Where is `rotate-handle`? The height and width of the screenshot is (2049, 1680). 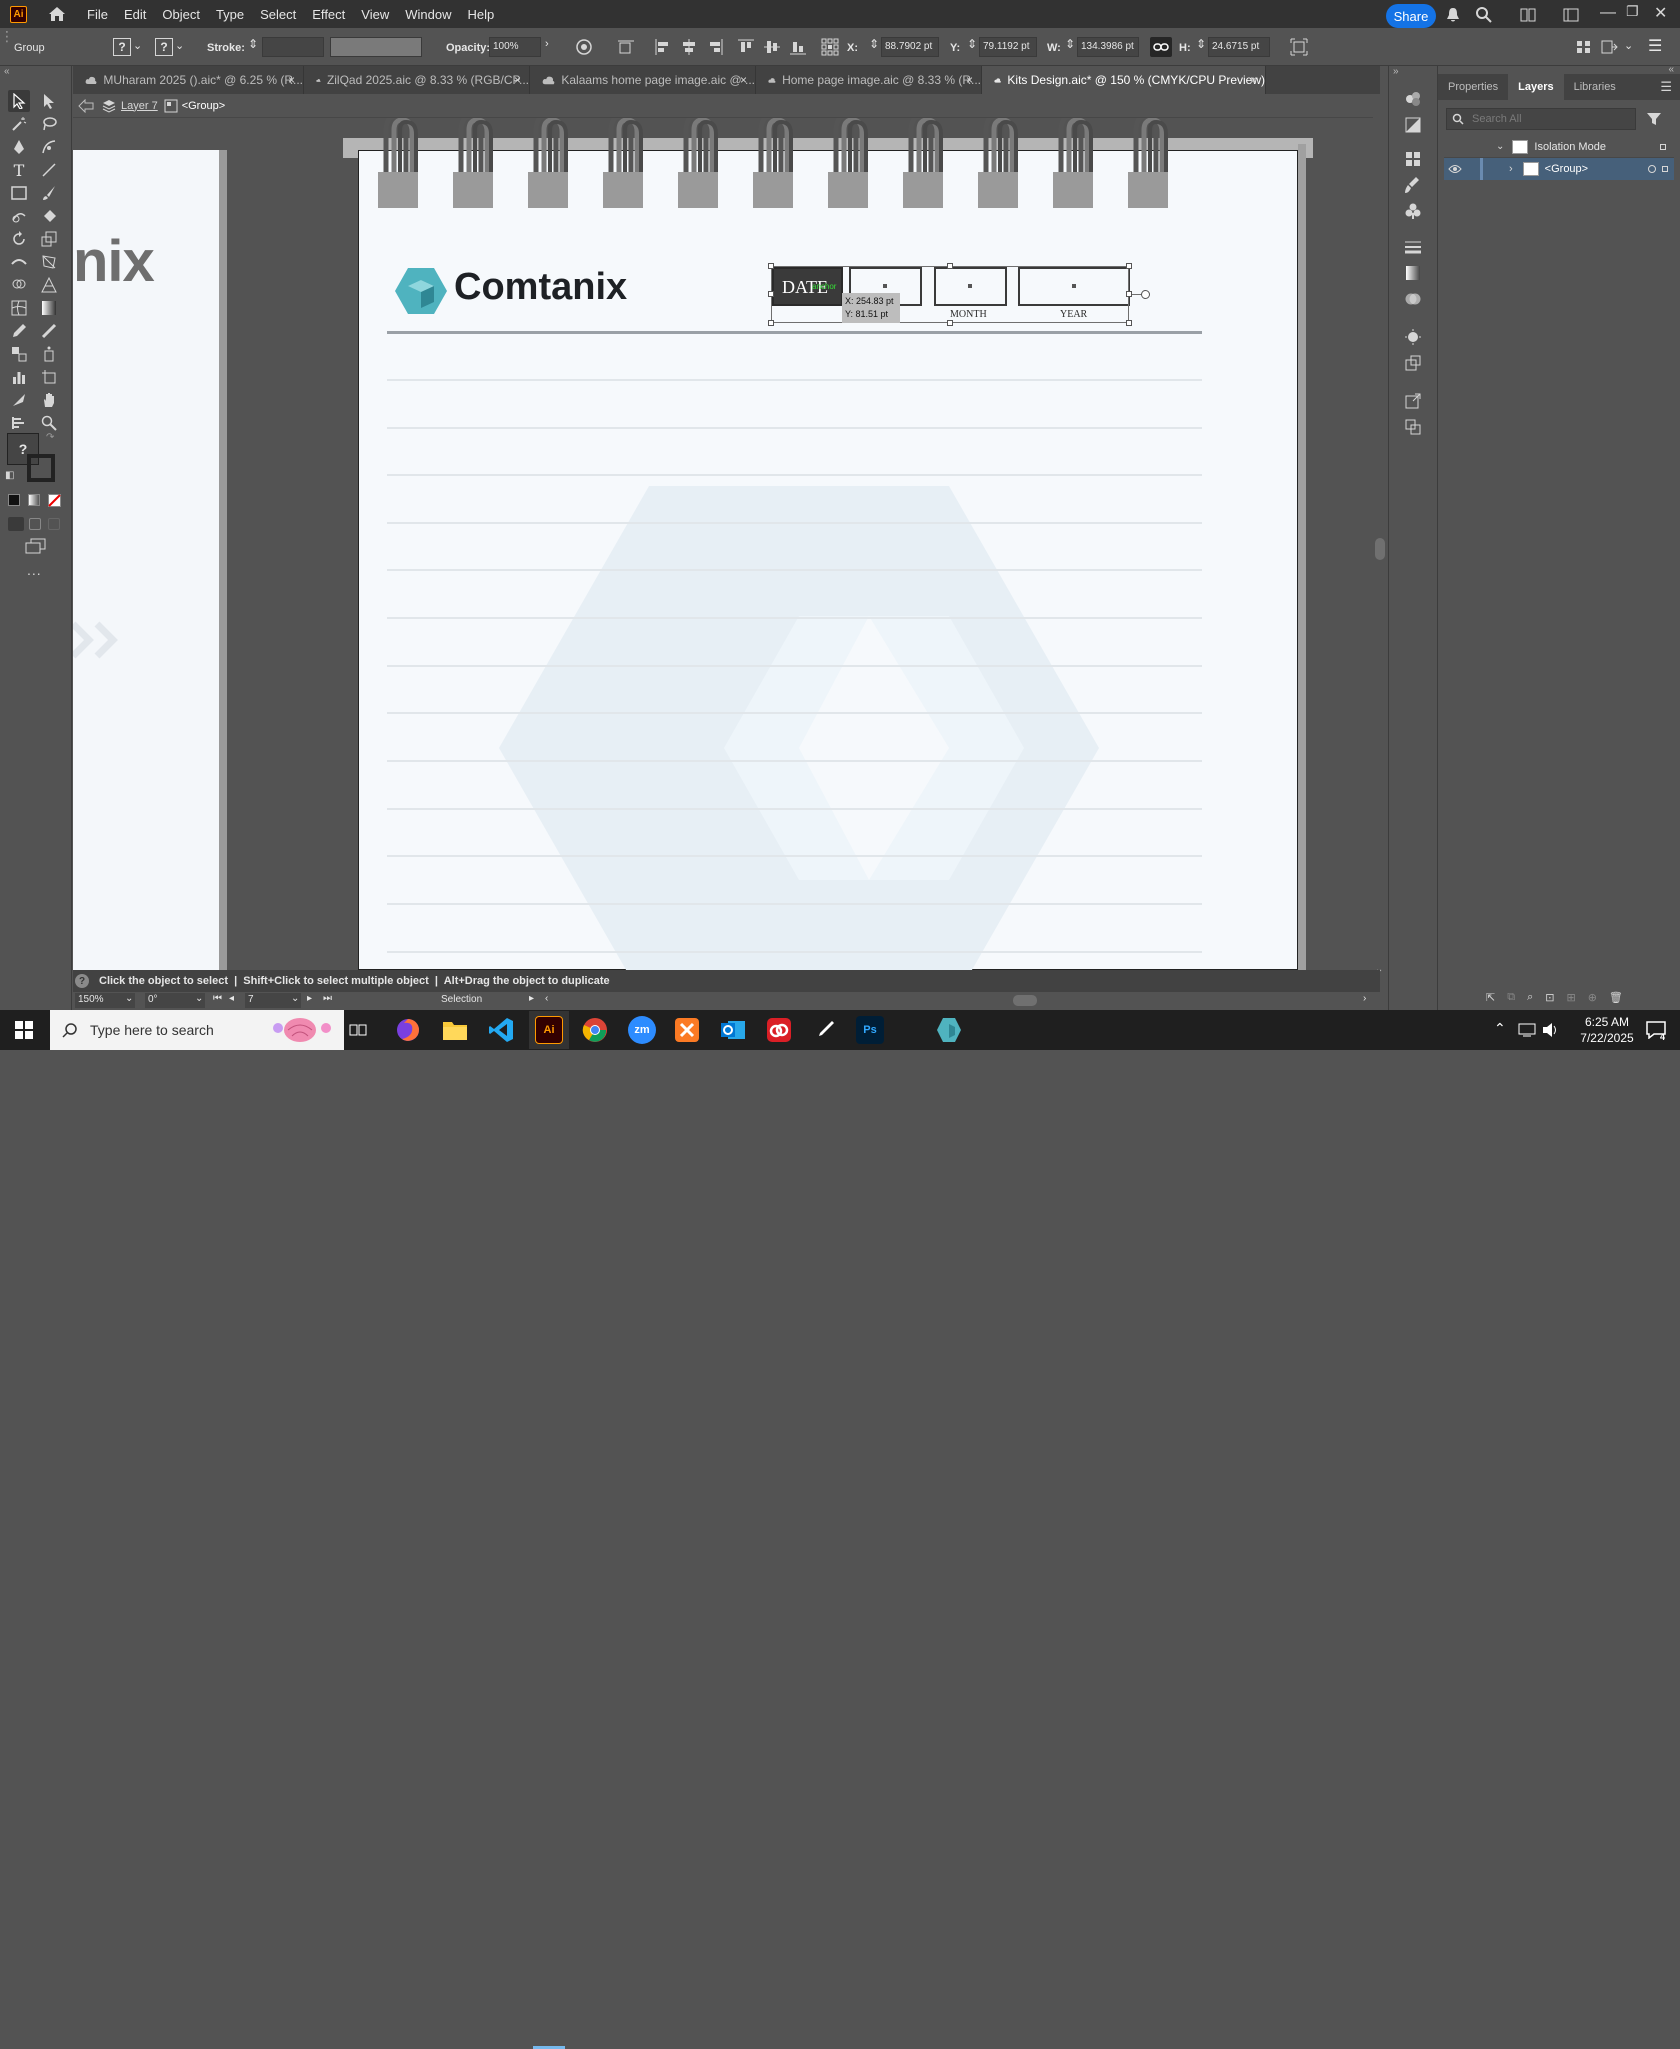 rotate-handle is located at coordinates (1145, 294).